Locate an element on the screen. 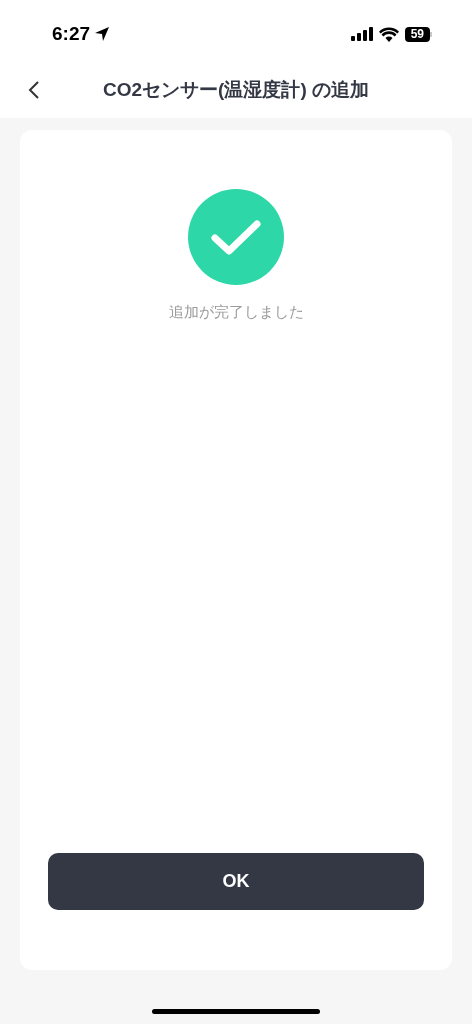 This screenshot has width=472, height=1024. success-check-icon is located at coordinates (236, 237).